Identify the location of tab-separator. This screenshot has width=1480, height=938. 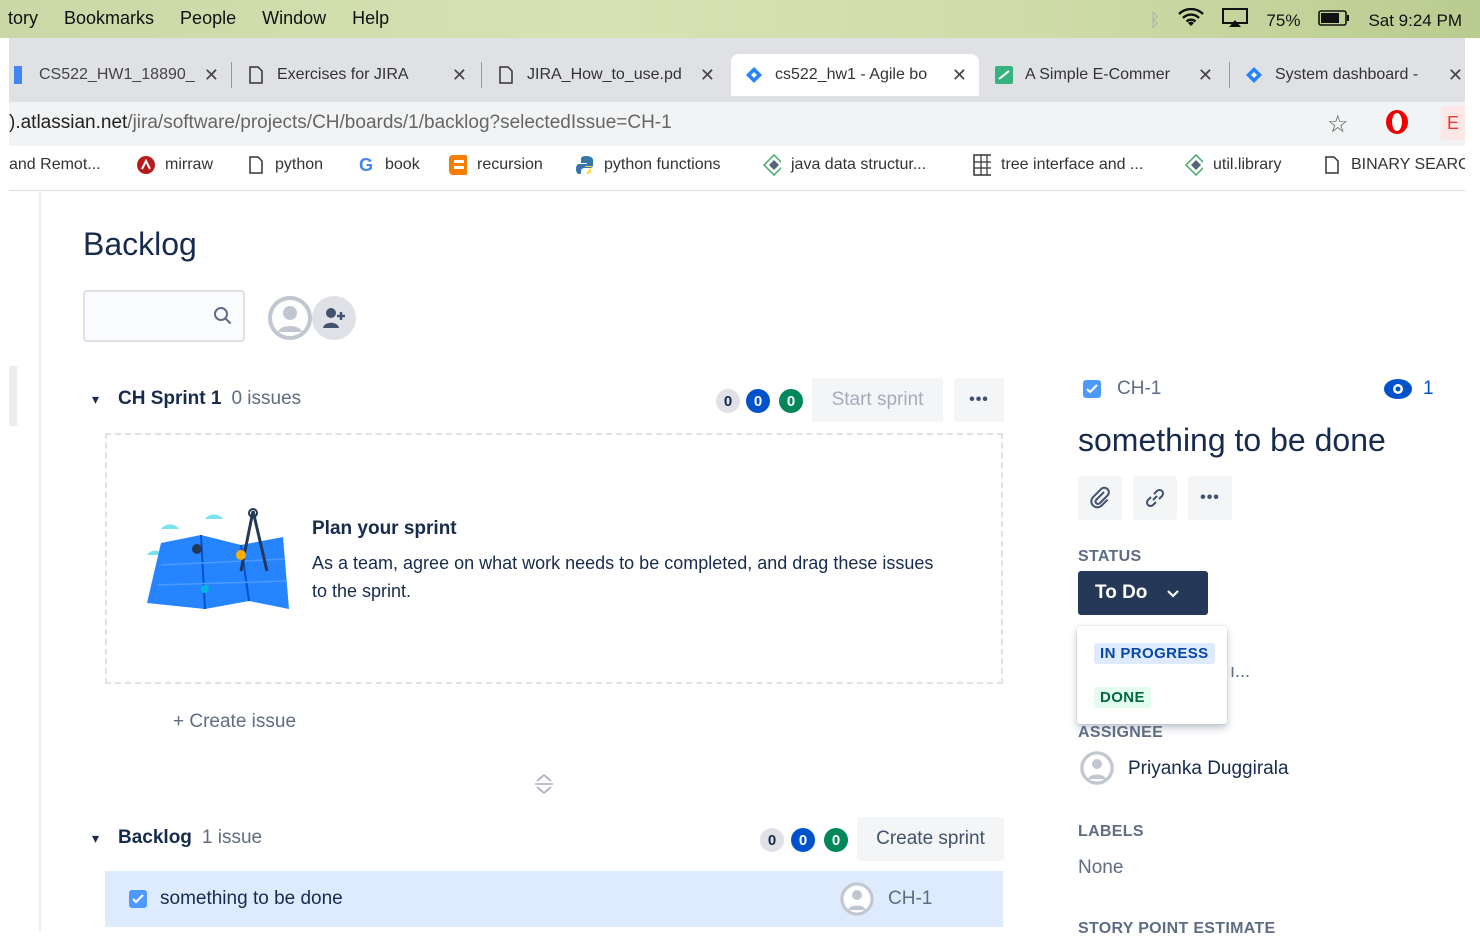
(1229, 75).